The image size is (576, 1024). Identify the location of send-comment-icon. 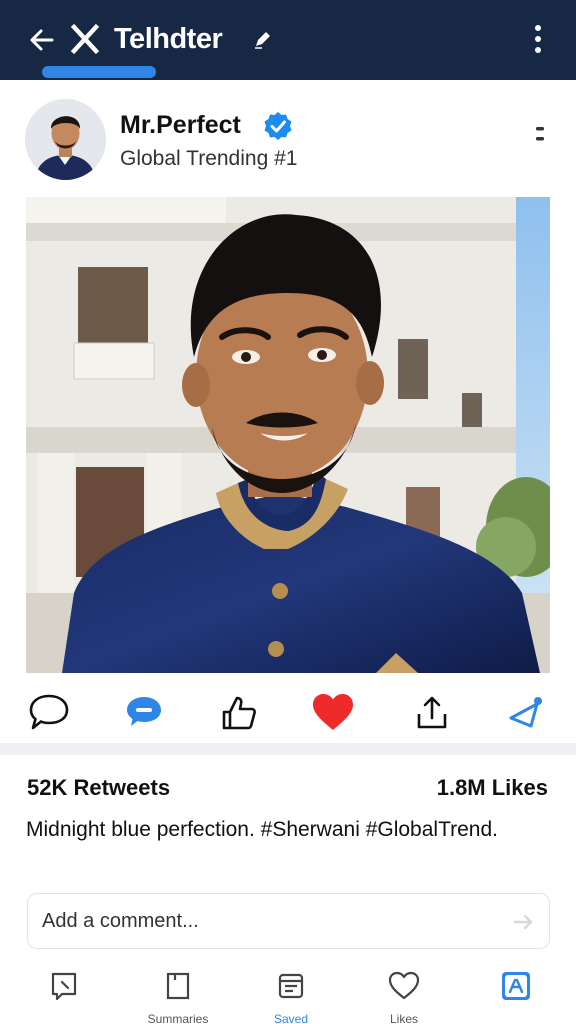
(524, 922).